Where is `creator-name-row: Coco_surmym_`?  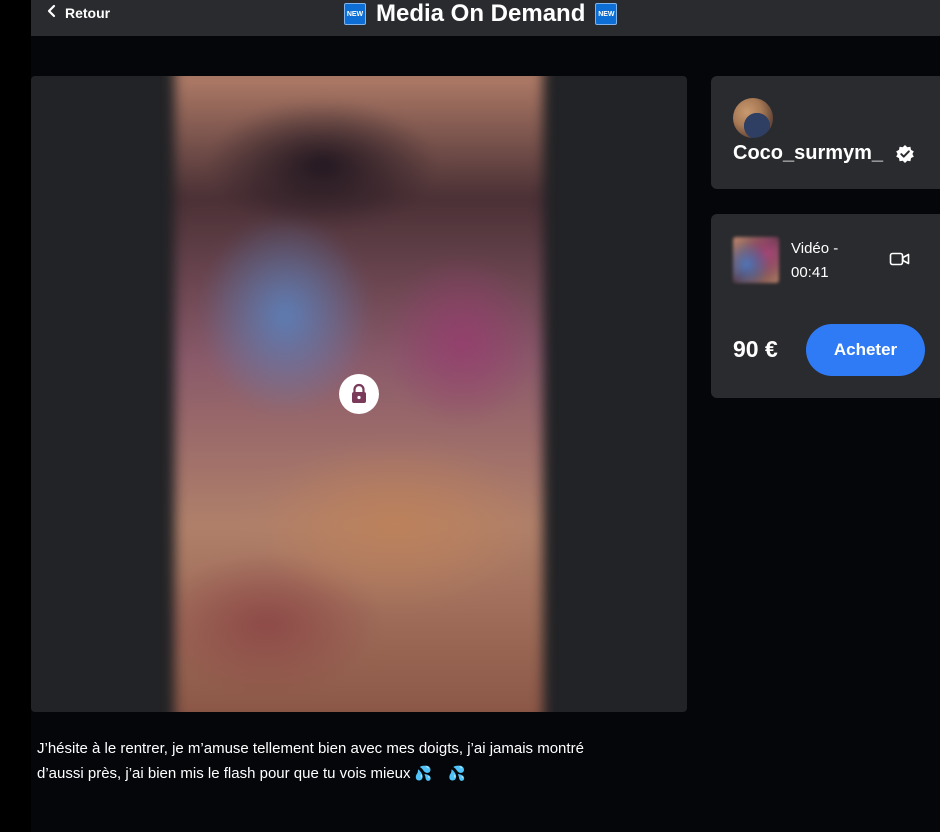
creator-name-row: Coco_surmym_ is located at coordinates (824, 153).